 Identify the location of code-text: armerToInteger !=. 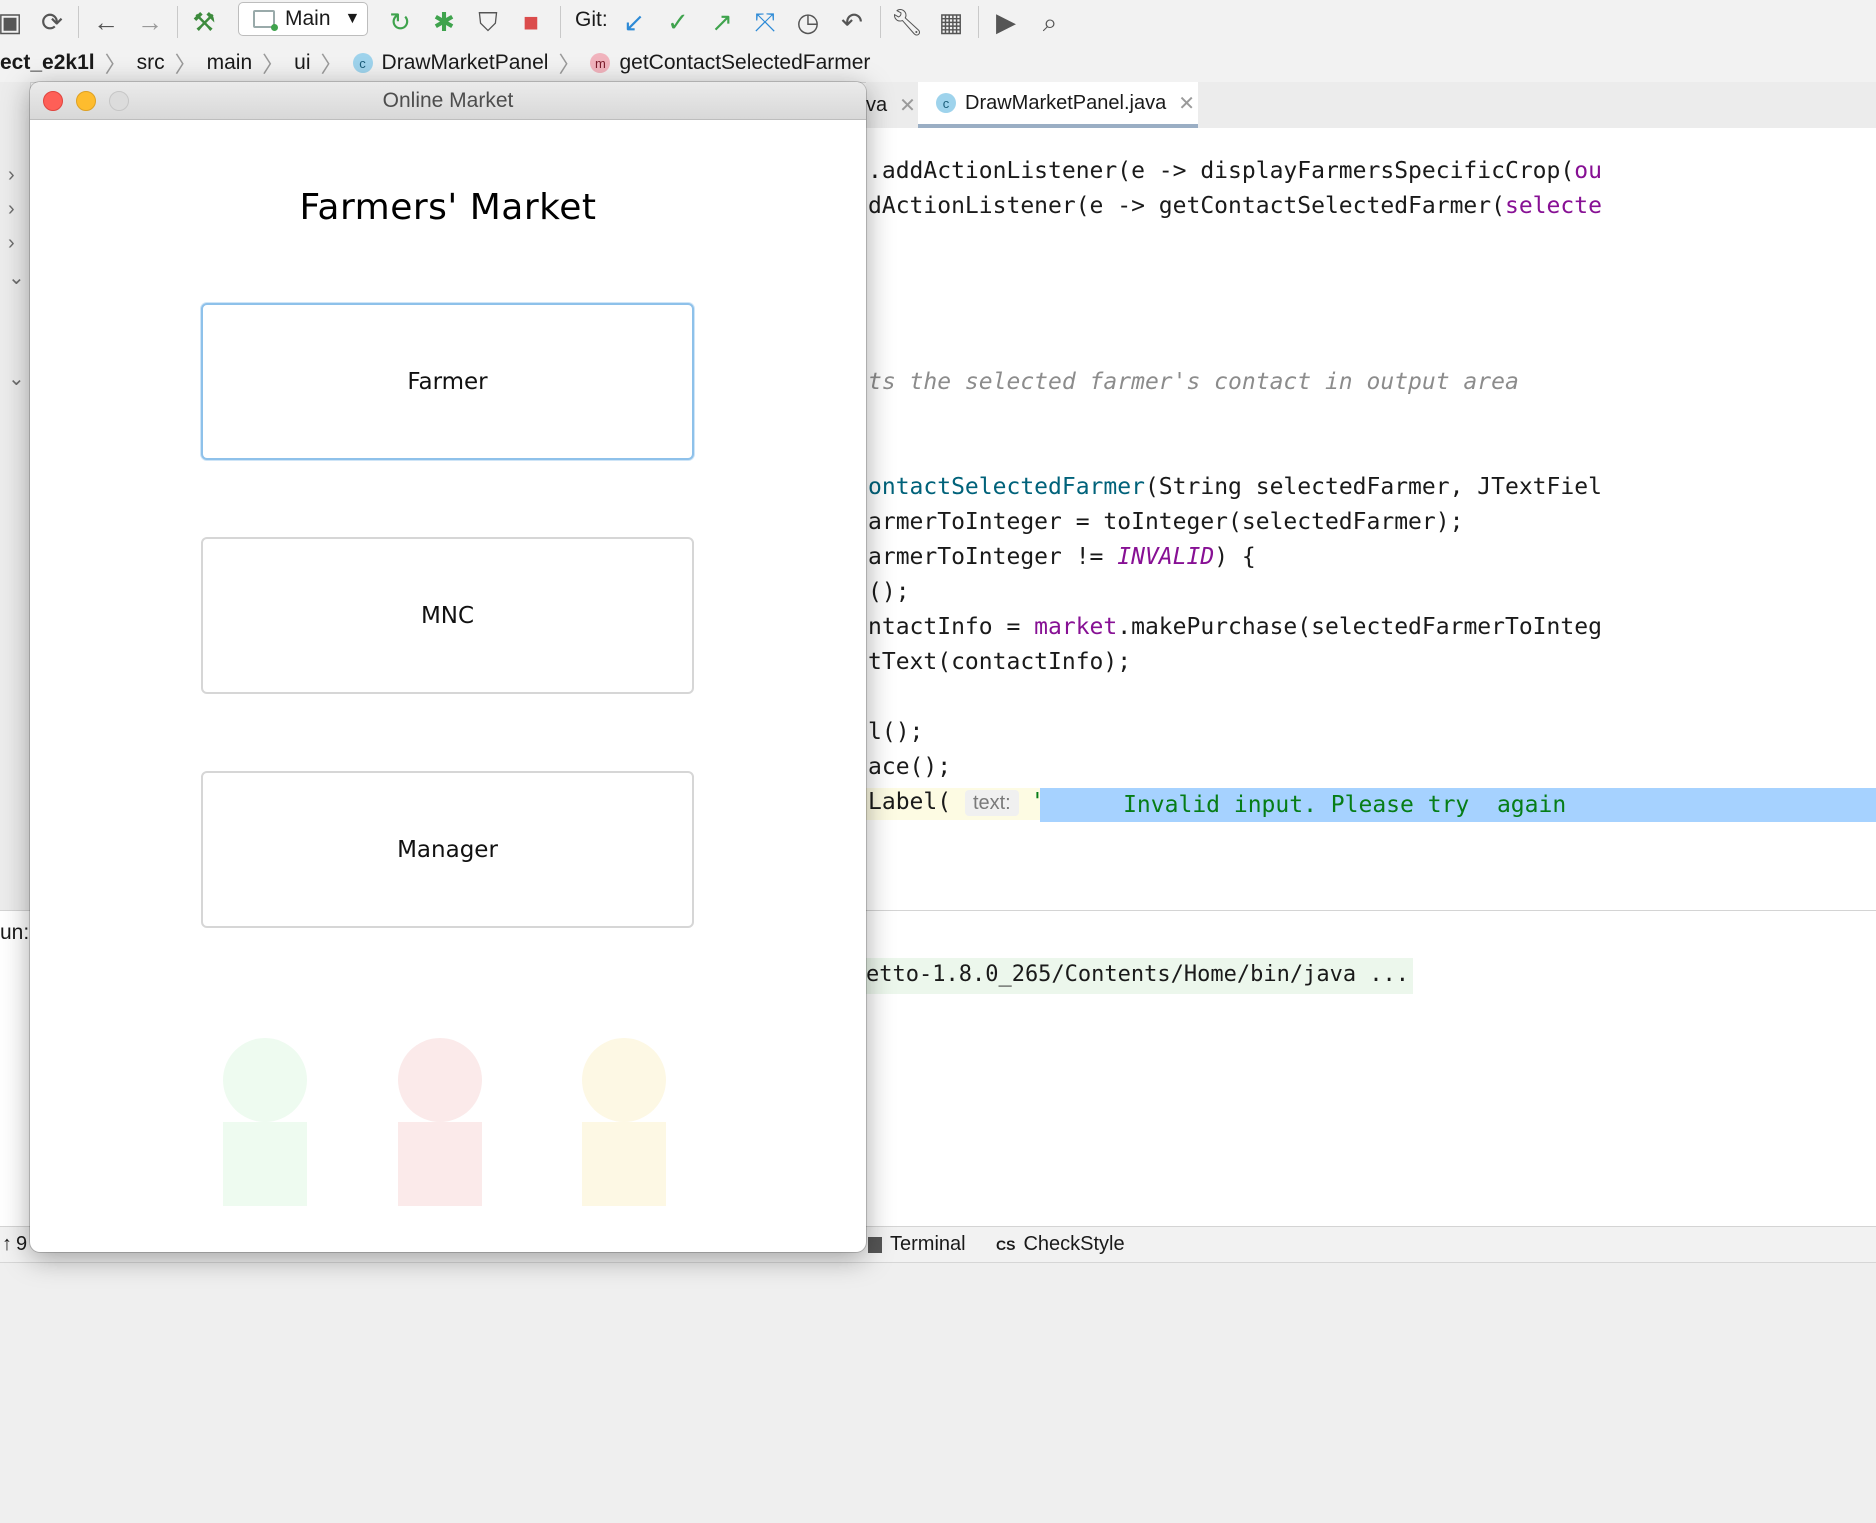
(993, 557).